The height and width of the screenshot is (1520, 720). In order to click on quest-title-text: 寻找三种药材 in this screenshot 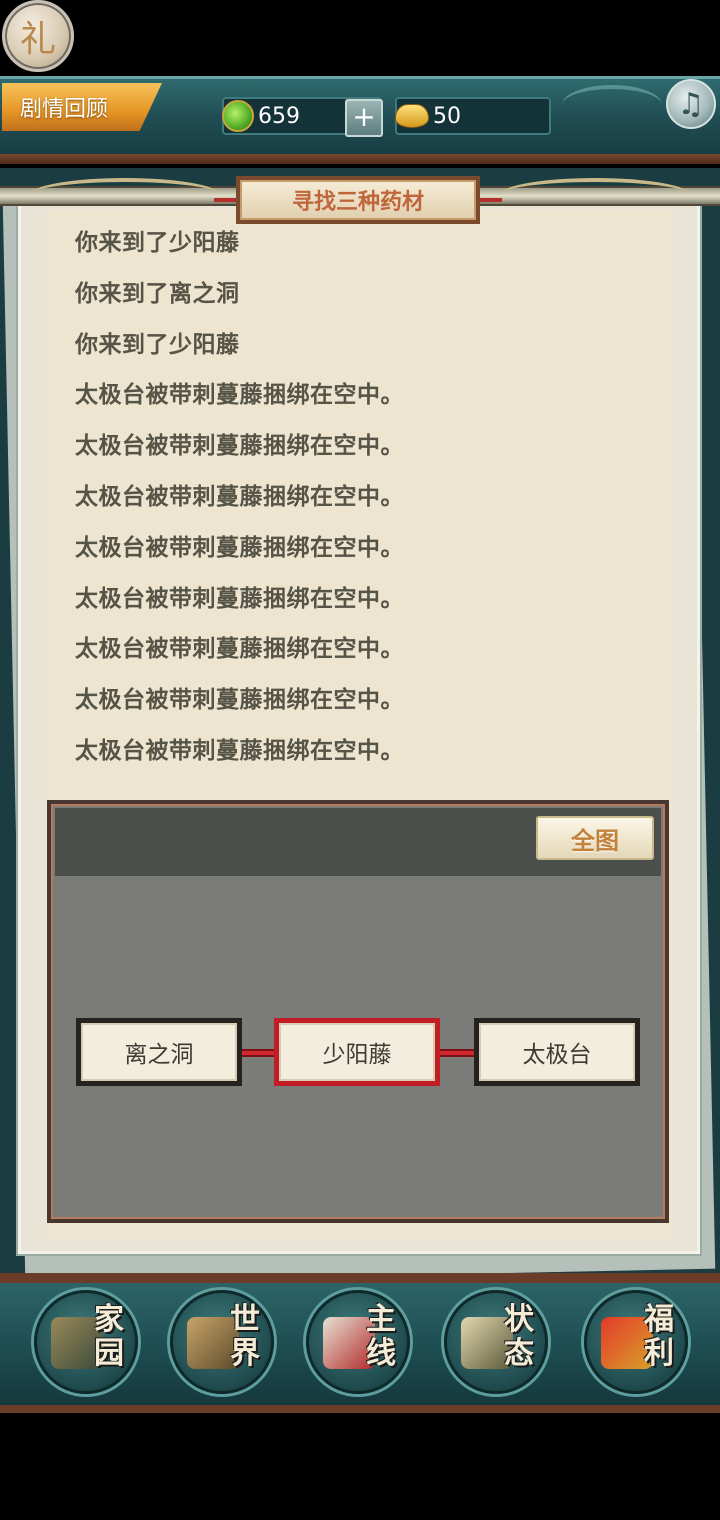, I will do `click(357, 202)`.